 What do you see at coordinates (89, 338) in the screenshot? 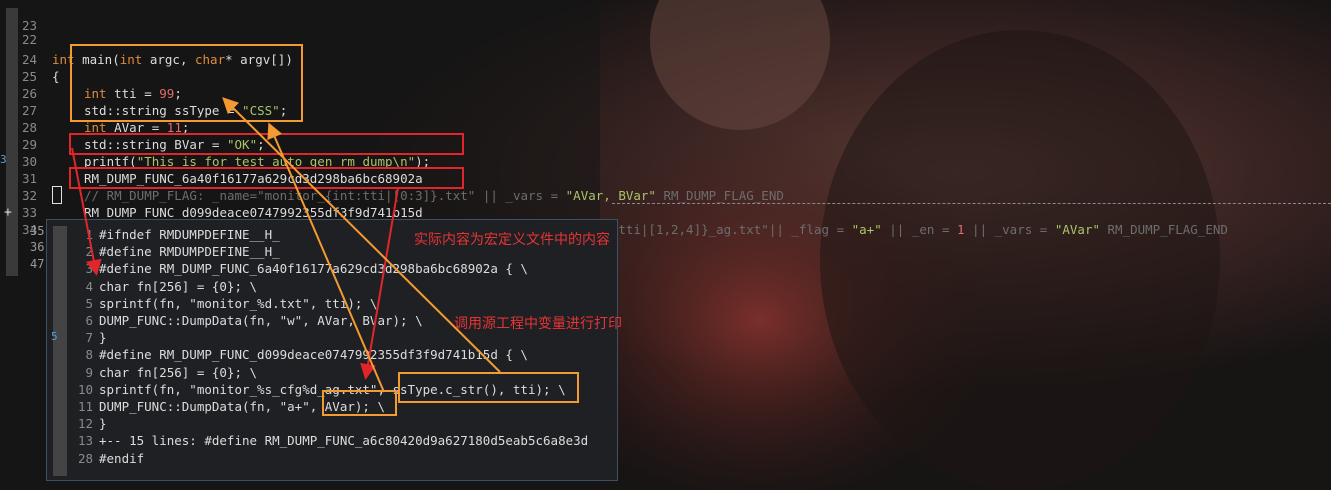
I see `popup-line-number: 7` at bounding box center [89, 338].